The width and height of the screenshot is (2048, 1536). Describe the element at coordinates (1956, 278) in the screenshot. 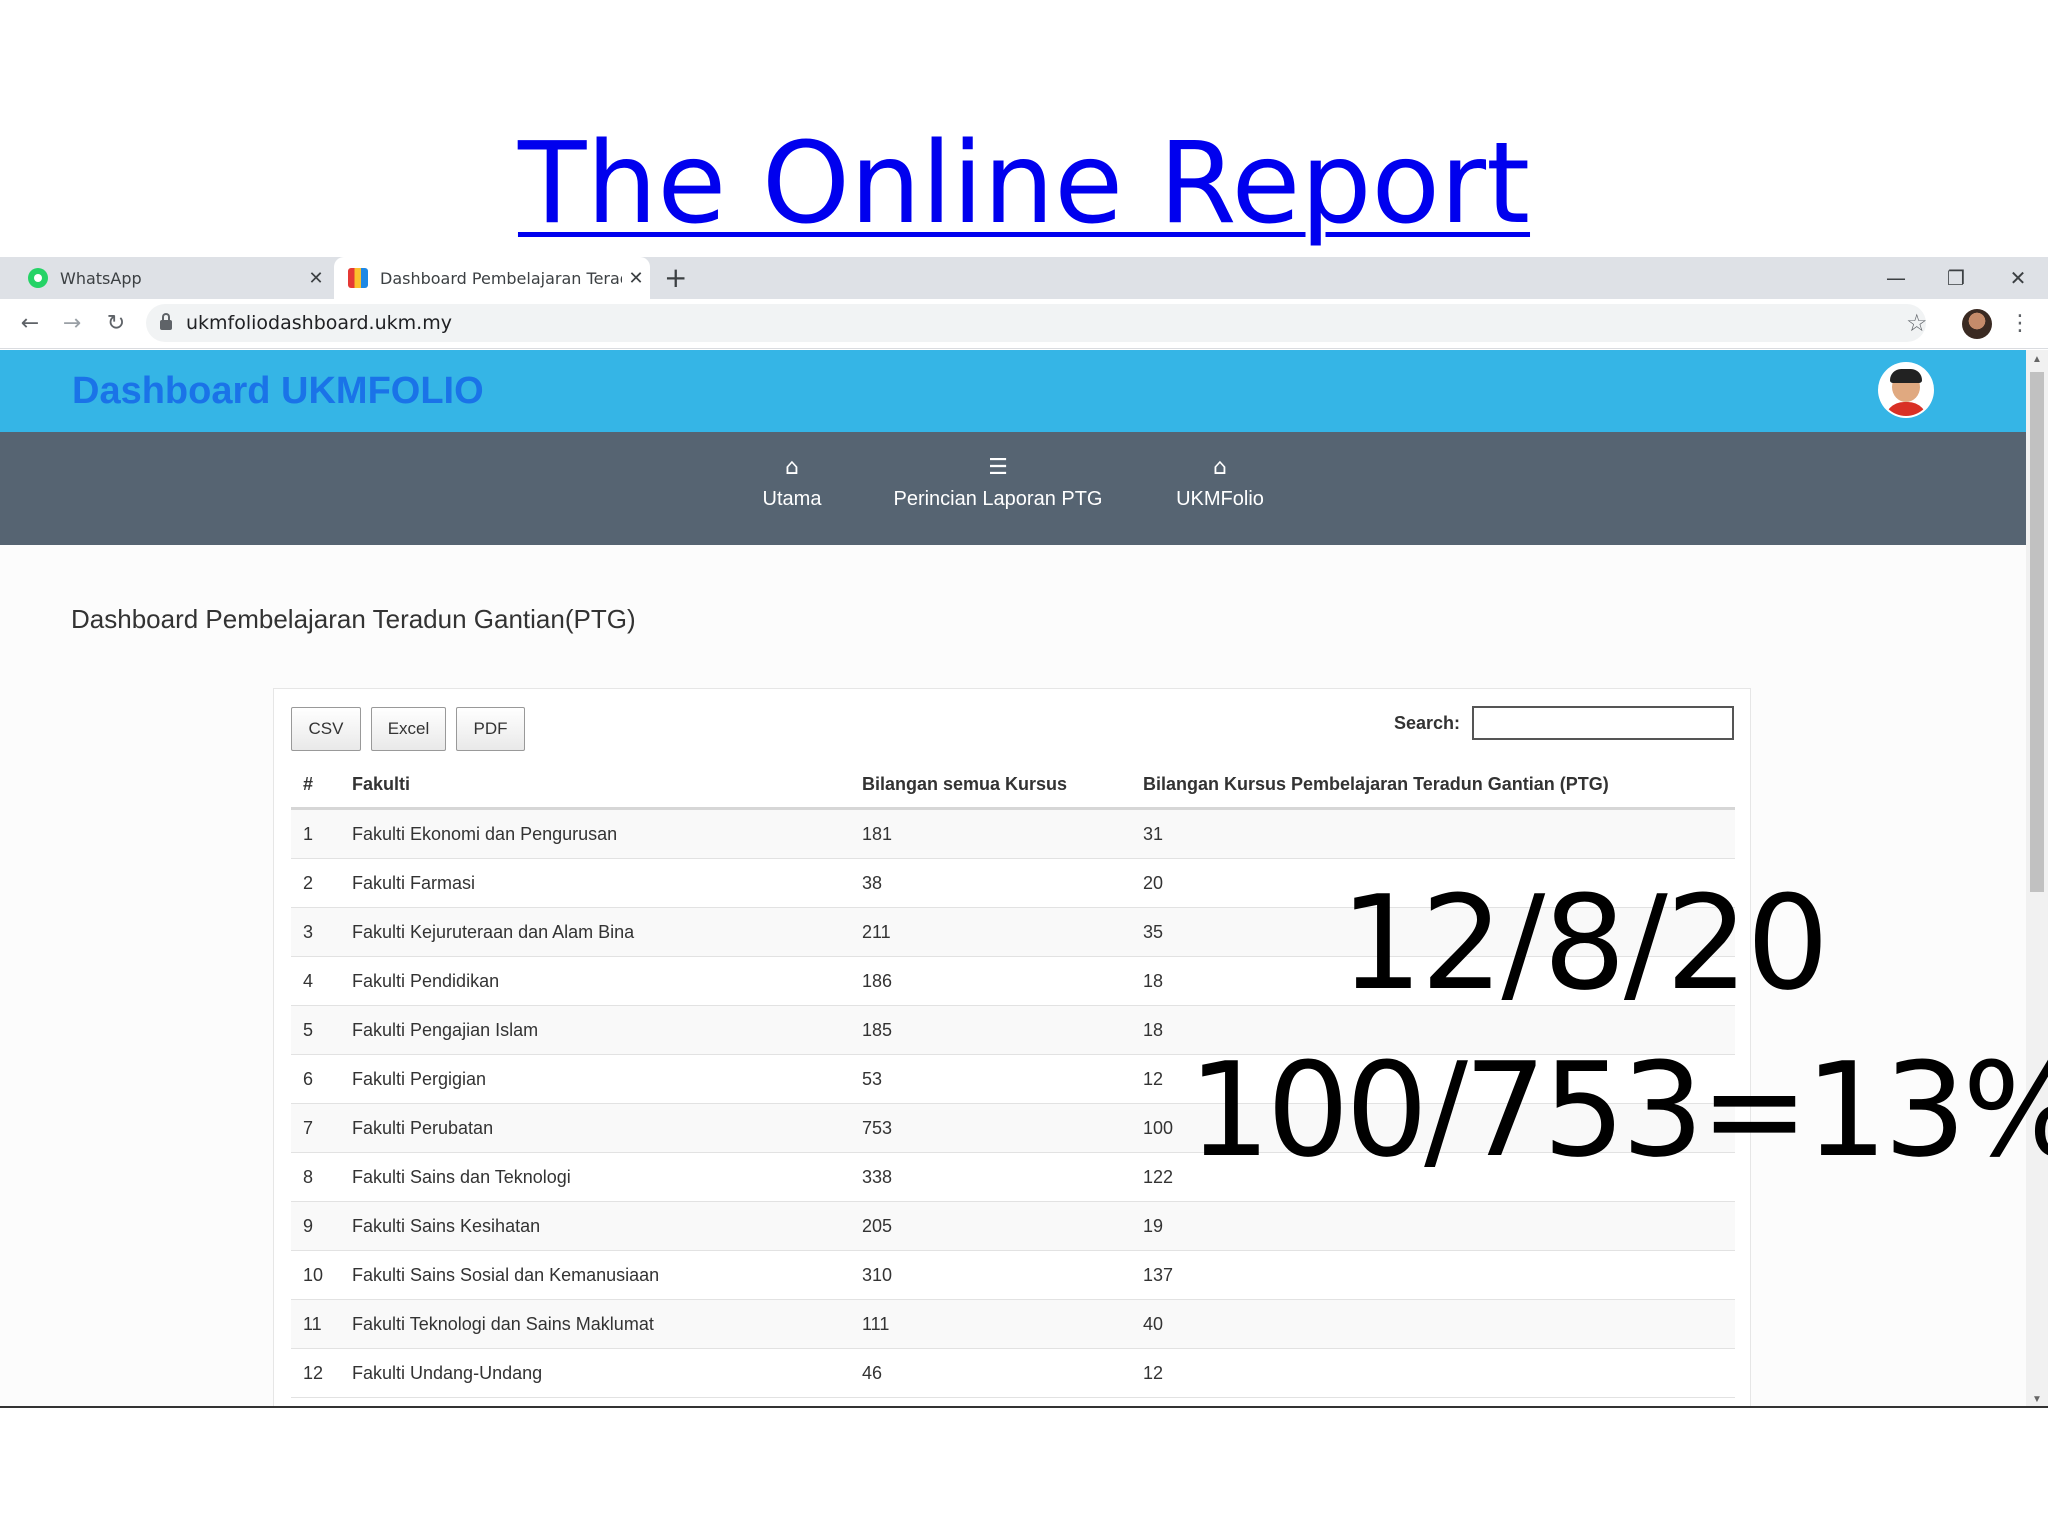

I see `restore-icon: ❐` at that location.